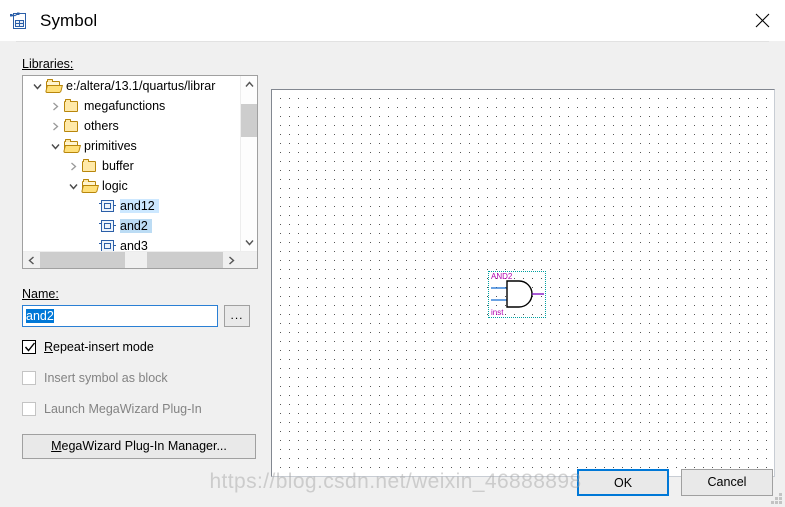  I want to click on and-gate-drawing, so click(517, 294).